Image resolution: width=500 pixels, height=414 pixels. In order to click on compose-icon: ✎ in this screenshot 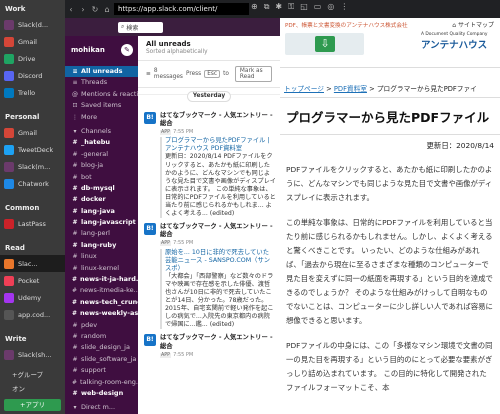, I will do `click(127, 50)`.